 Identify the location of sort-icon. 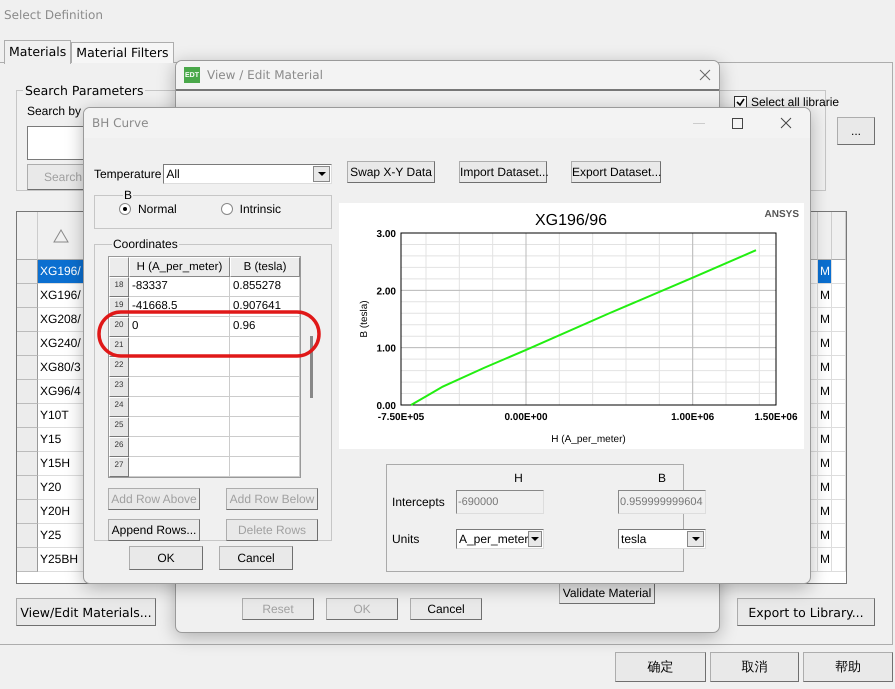
(60, 235).